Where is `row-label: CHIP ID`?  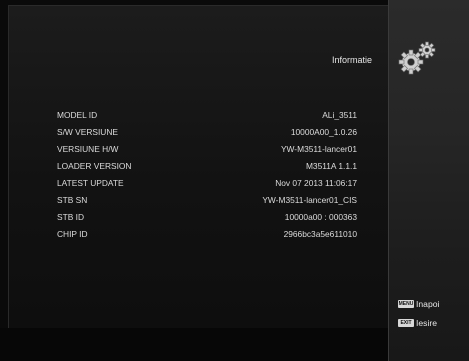
row-label: CHIP ID is located at coordinates (72, 234).